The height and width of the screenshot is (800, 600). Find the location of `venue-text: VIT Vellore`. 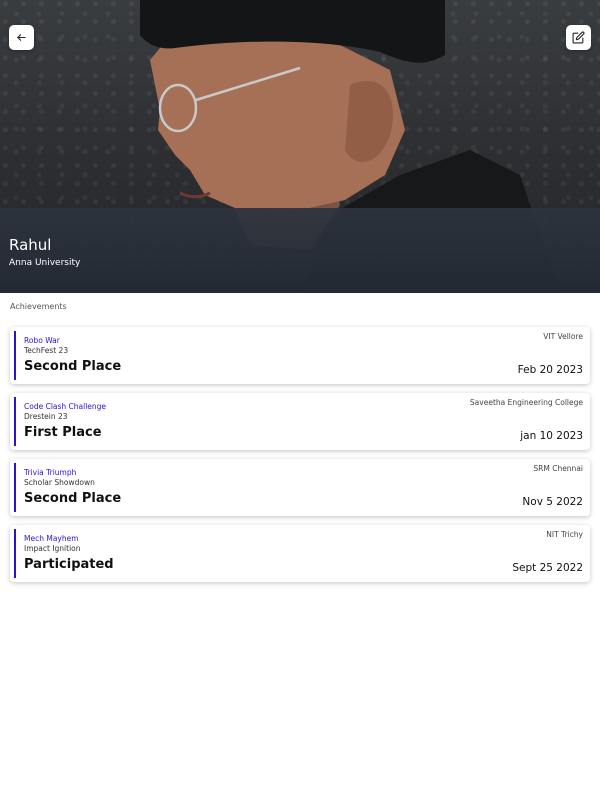

venue-text: VIT Vellore is located at coordinates (563, 336).